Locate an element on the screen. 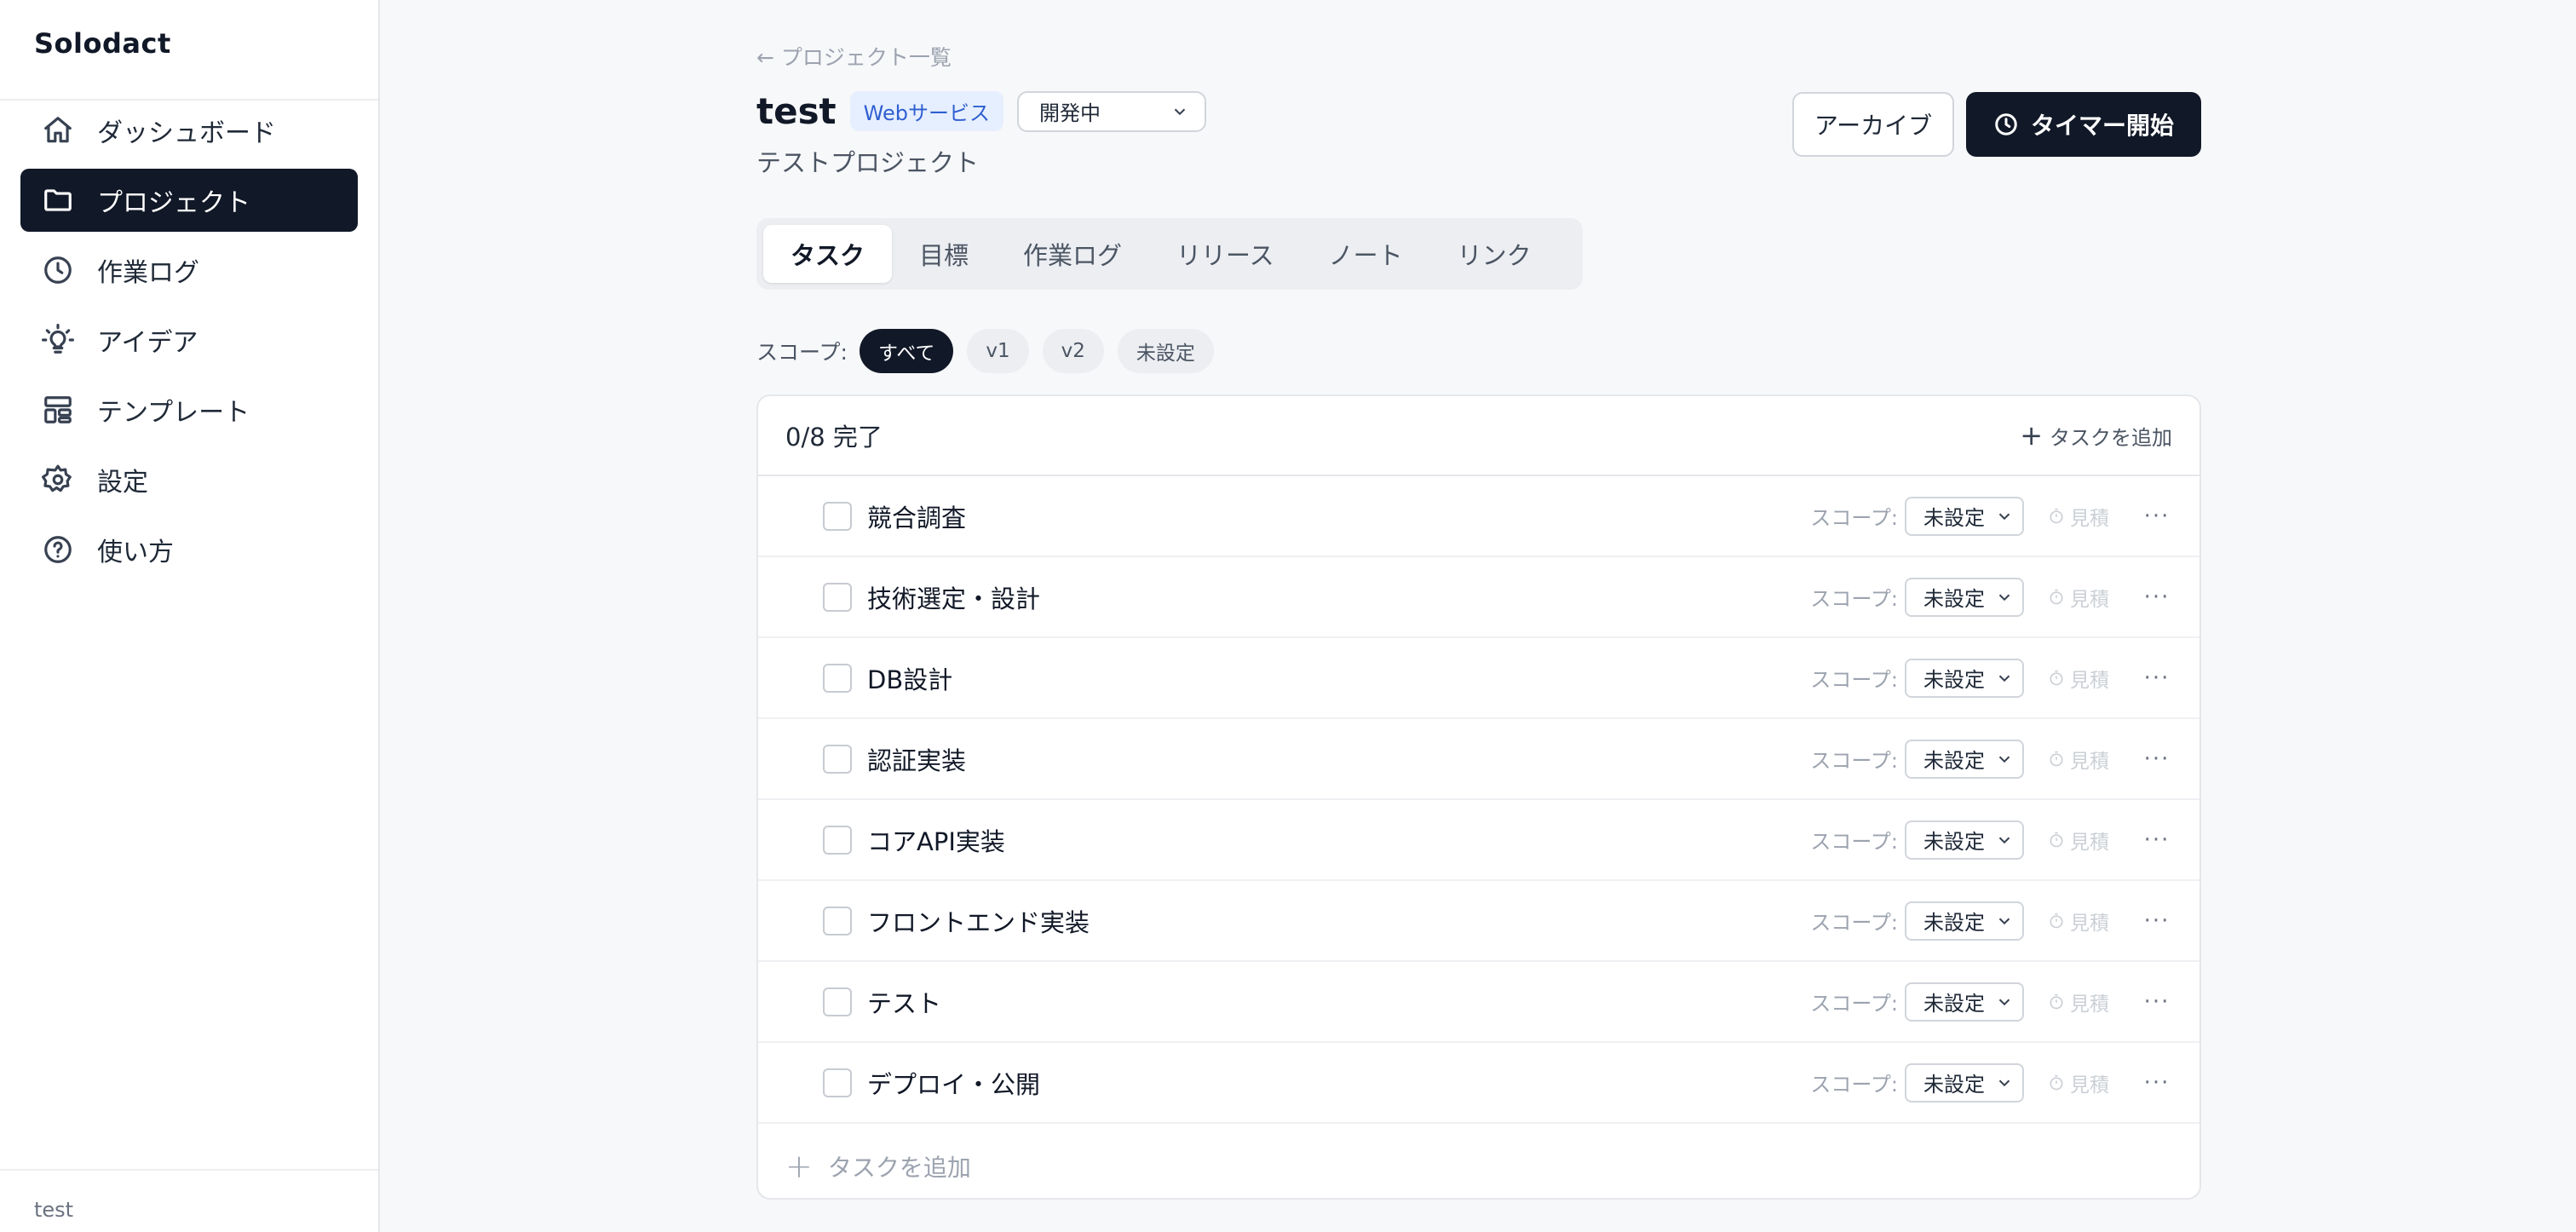  title-row: test Webサービス 開発中 is located at coordinates (981, 111).